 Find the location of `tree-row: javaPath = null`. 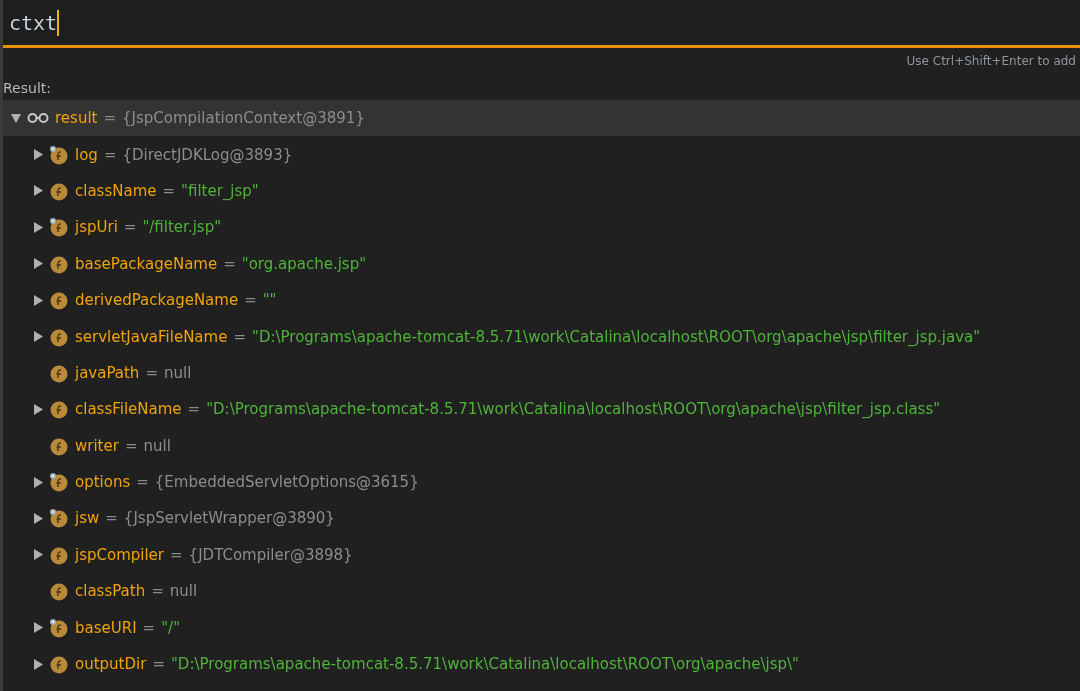

tree-row: javaPath = null is located at coordinates (541, 373).